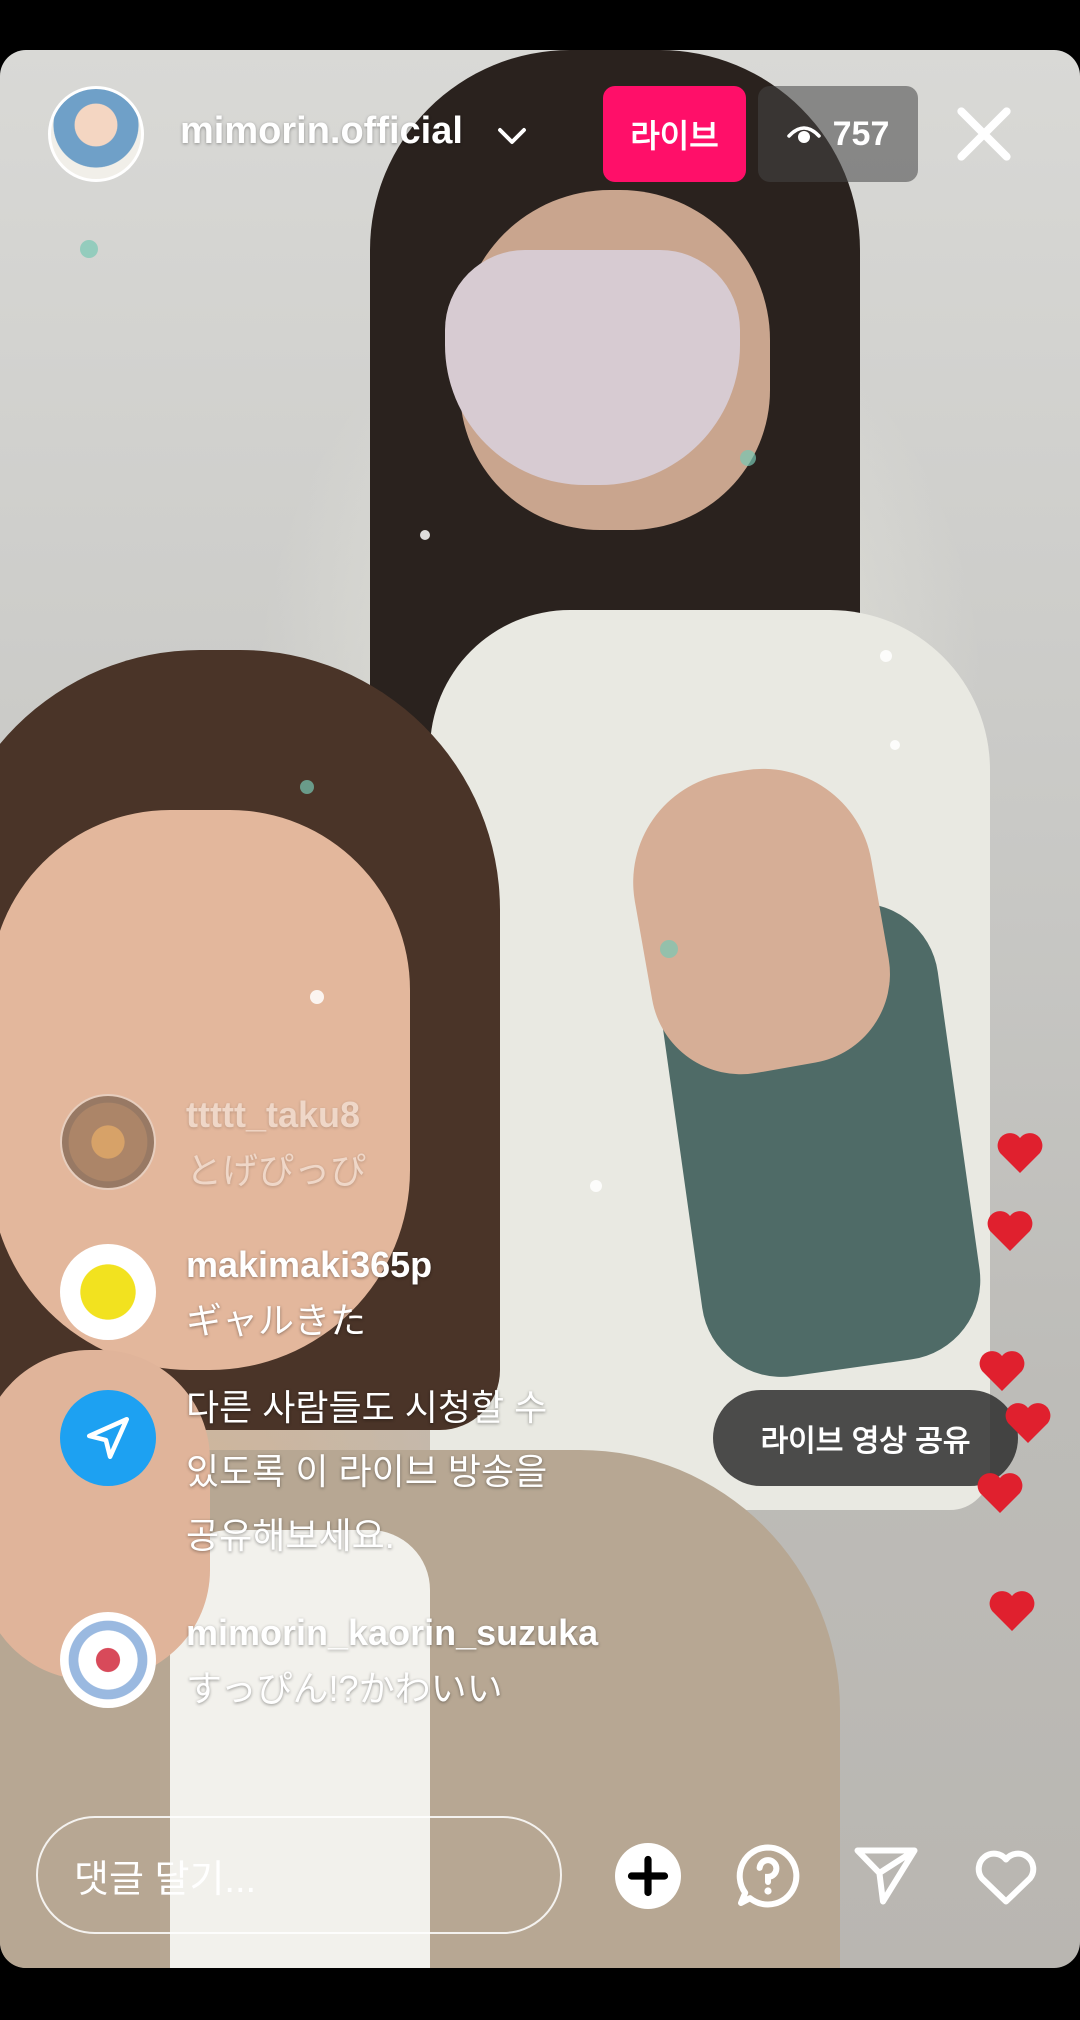 This screenshot has width=1080, height=2020. I want to click on add-icon, so click(648, 1876).